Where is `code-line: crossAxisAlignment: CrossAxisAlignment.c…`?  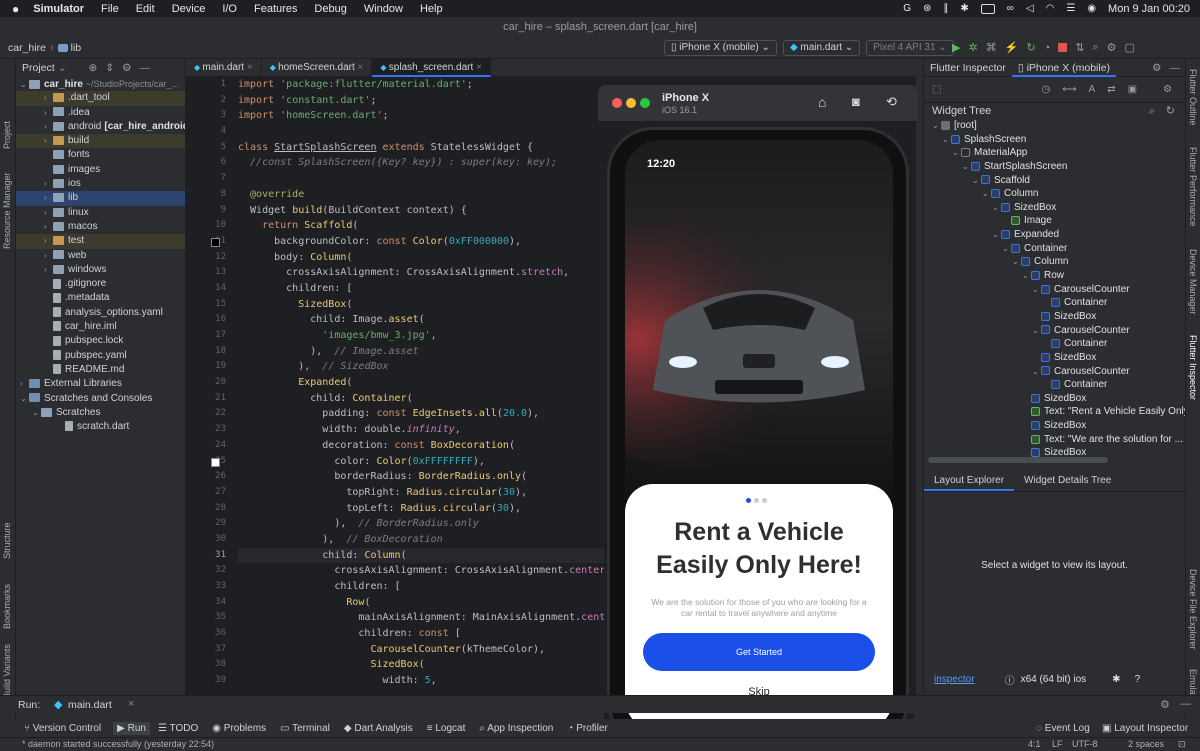 code-line: crossAxisAlignment: CrossAxisAlignment.c… is located at coordinates (430, 571).